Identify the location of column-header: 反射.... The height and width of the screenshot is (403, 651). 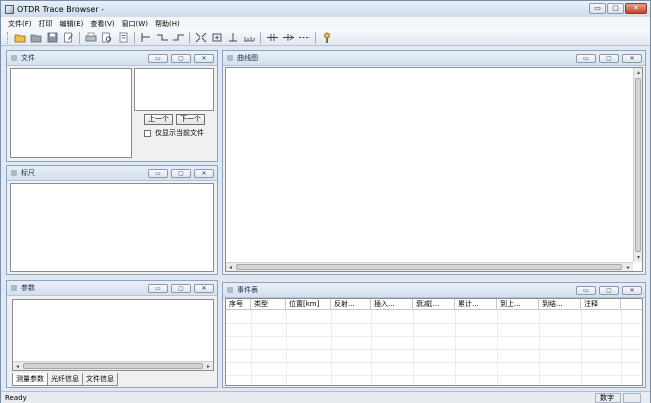
(351, 304).